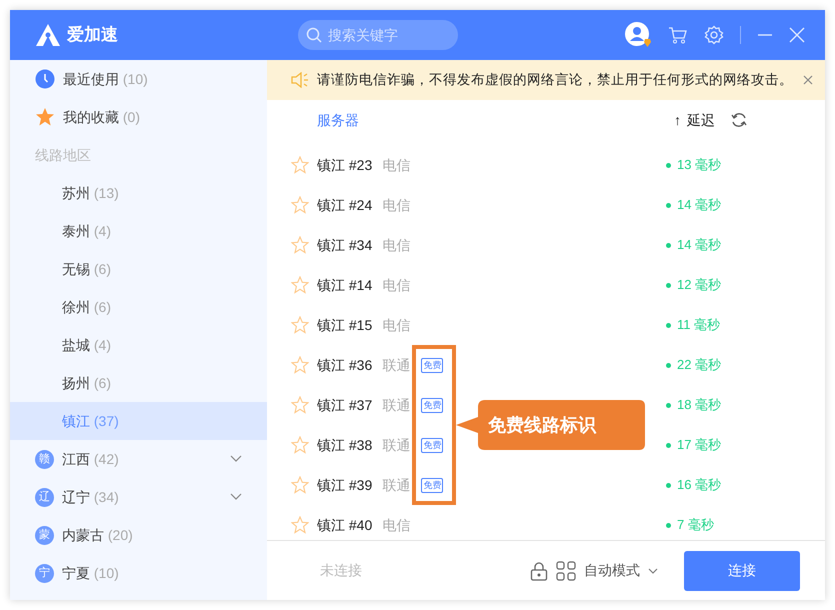 Image resolution: width=835 pixels, height=610 pixels. What do you see at coordinates (699, 165) in the screenshot?
I see `latency-value: 13 毫秒` at bounding box center [699, 165].